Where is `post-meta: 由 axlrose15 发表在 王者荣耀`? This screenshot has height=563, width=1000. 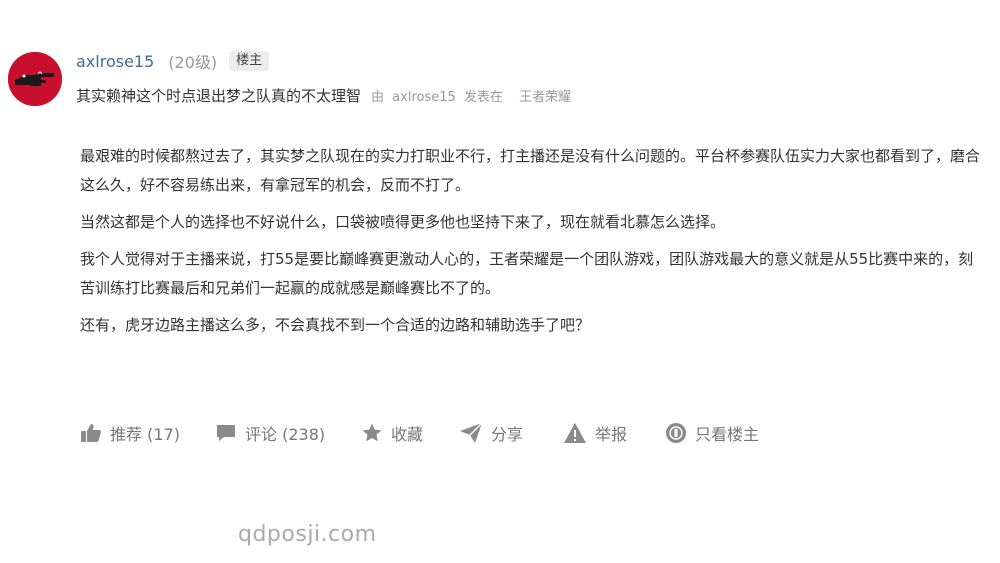
post-meta: 由 axlrose15 发表在 王者荣耀 is located at coordinates (473, 95).